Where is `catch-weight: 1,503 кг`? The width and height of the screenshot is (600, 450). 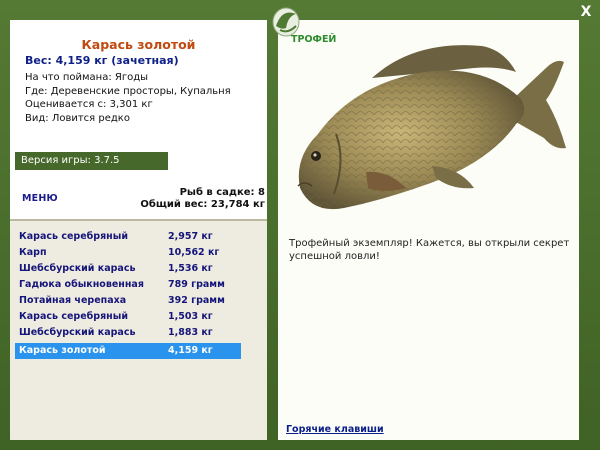
catch-weight: 1,503 кг is located at coordinates (190, 316).